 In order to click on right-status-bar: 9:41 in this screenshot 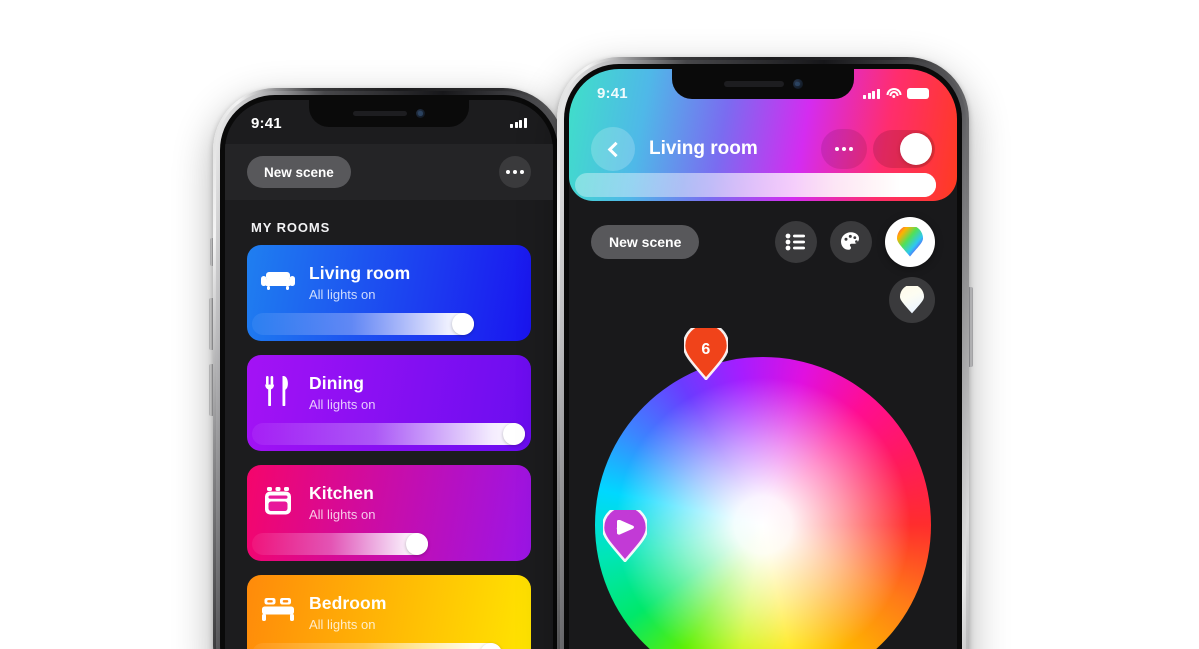, I will do `click(763, 92)`.